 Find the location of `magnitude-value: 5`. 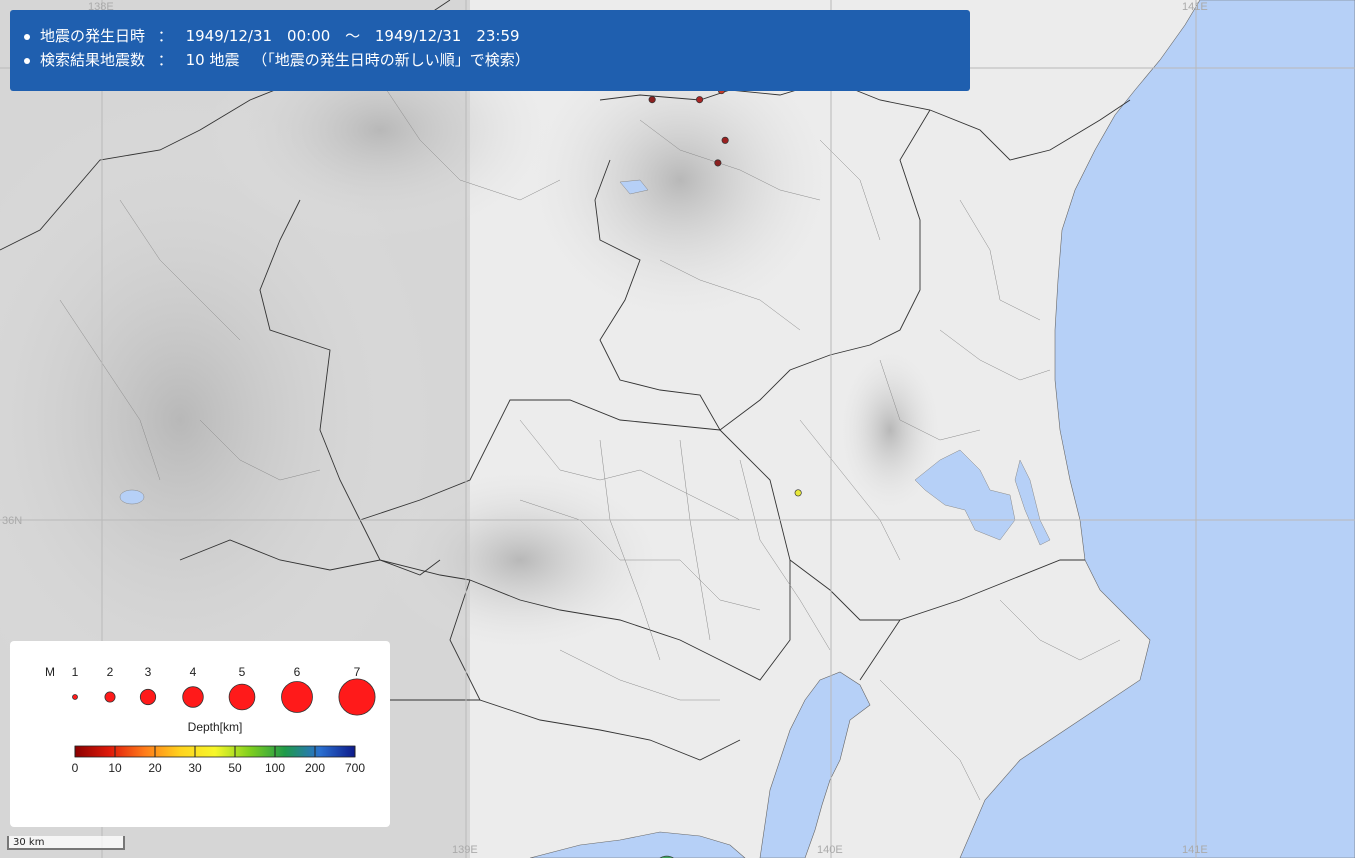

magnitude-value: 5 is located at coordinates (242, 672).